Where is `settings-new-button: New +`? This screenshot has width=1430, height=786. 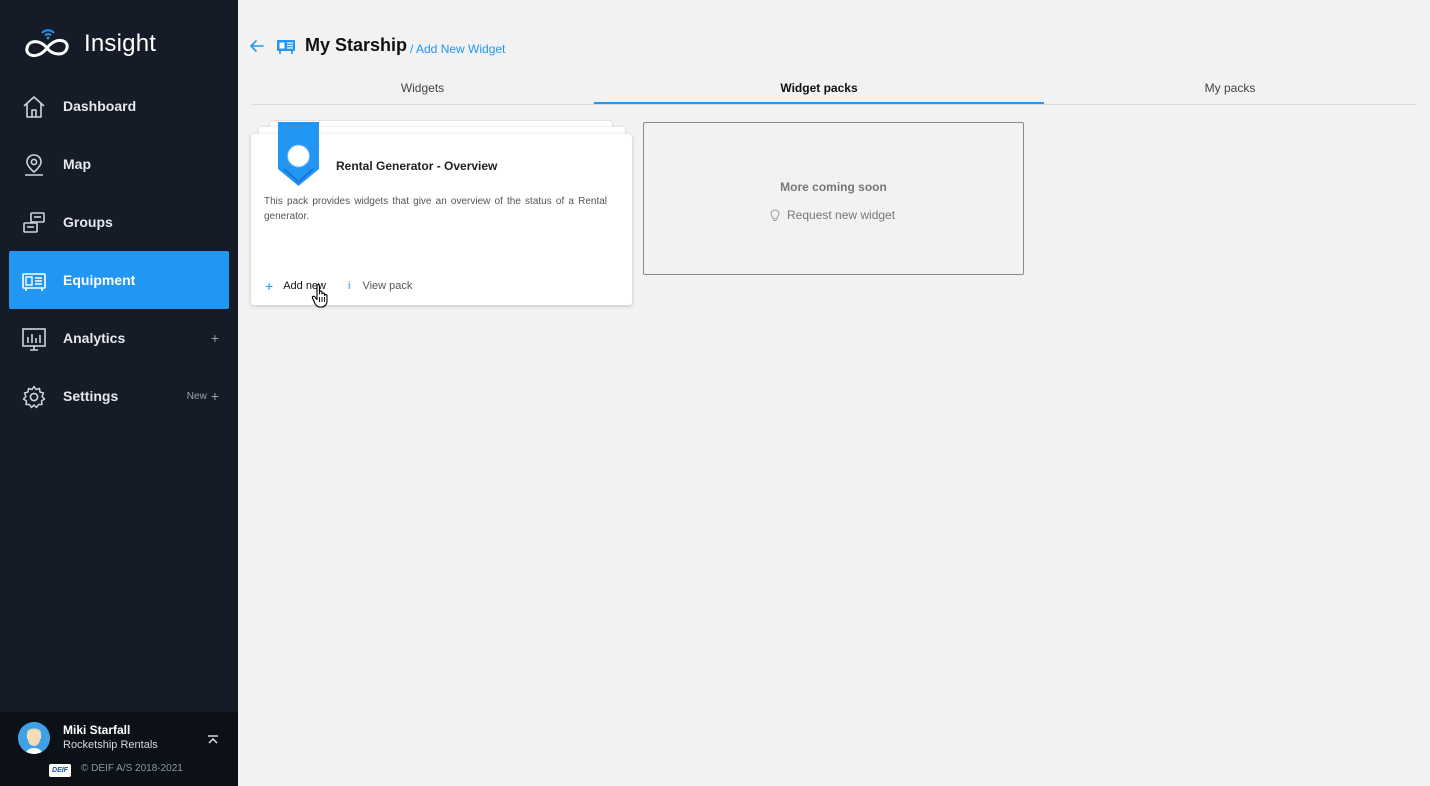
settings-new-button: New + is located at coordinates (203, 396).